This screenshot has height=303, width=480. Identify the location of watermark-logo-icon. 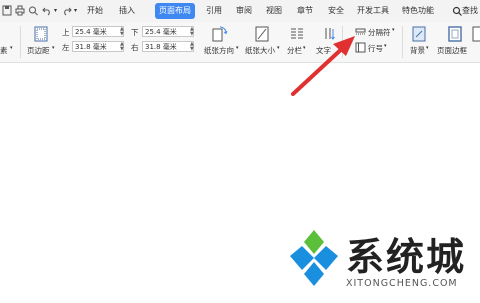
(314, 258).